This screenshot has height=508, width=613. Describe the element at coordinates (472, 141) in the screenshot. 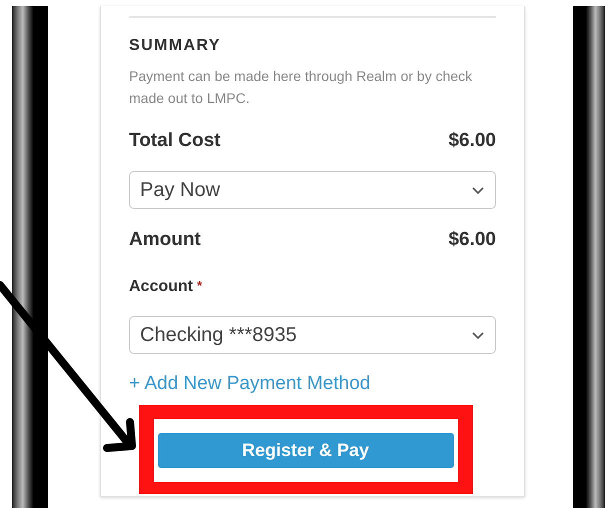

I see `total-cost-value: $6.00` at that location.